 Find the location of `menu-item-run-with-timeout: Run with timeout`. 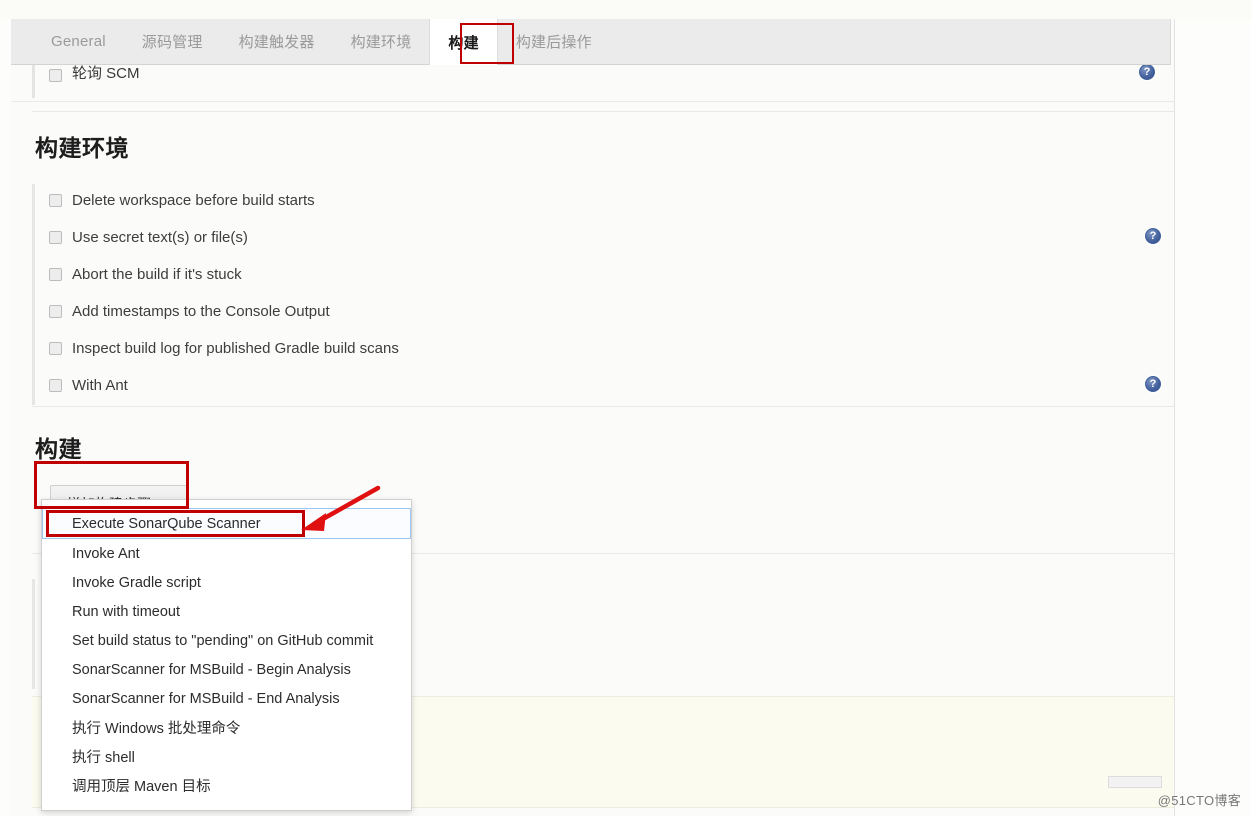

menu-item-run-with-timeout: Run with timeout is located at coordinates (226, 611).